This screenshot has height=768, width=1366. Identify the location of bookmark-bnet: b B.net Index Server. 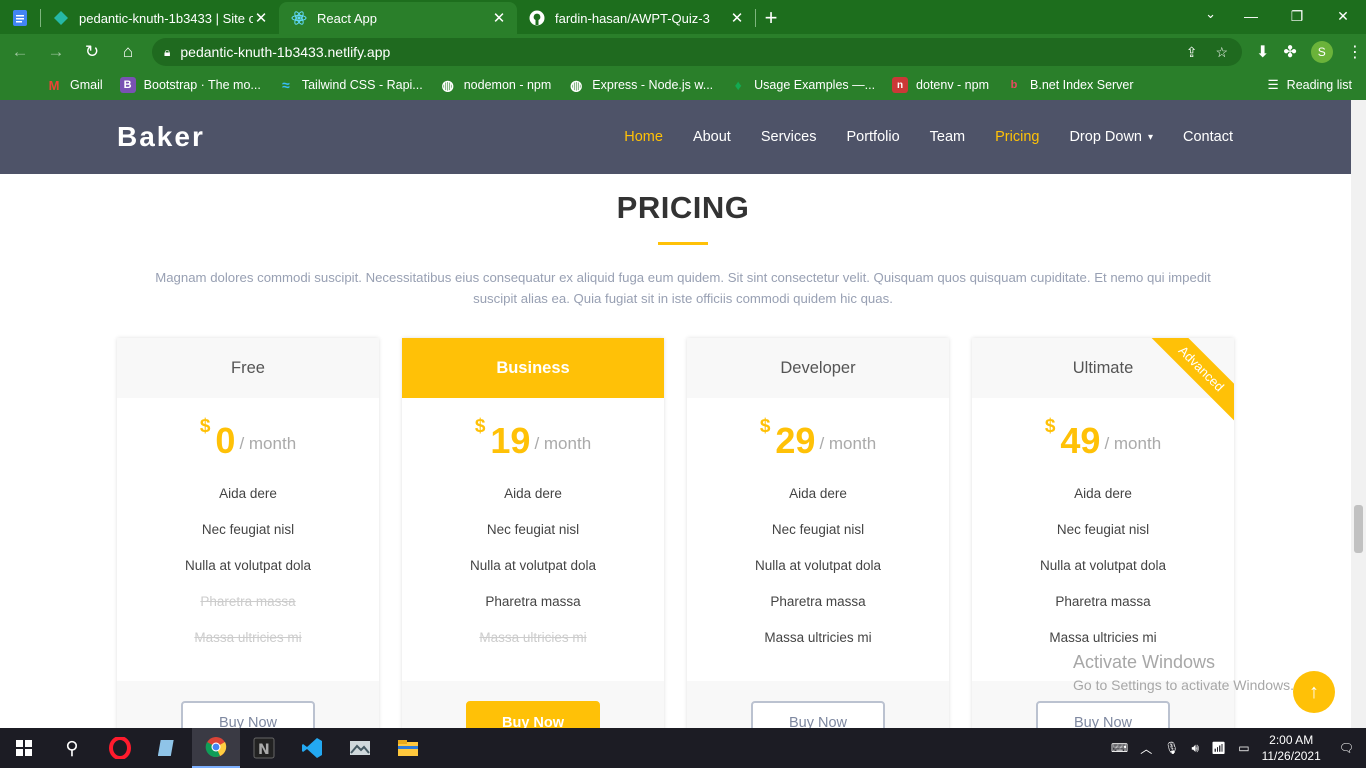
(1070, 85).